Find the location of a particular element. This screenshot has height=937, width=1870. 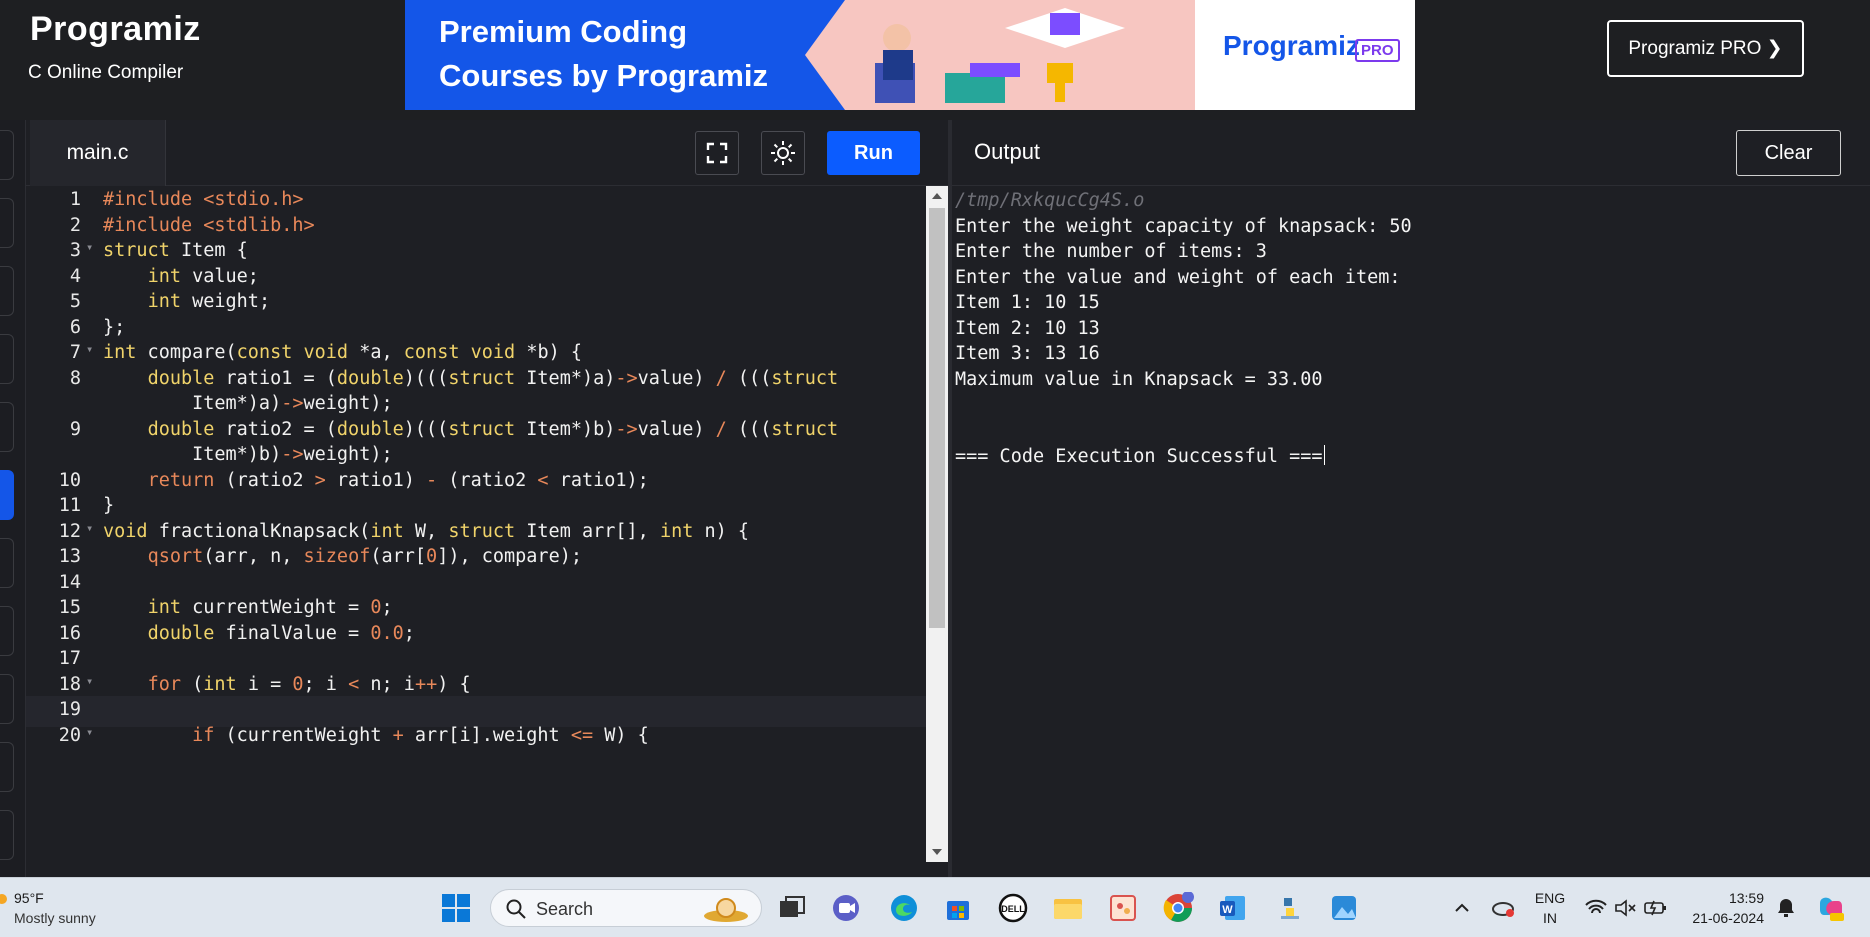

code-text: qsort(arr, n, sizeof(arr[0]), compare); is located at coordinates (364, 556).